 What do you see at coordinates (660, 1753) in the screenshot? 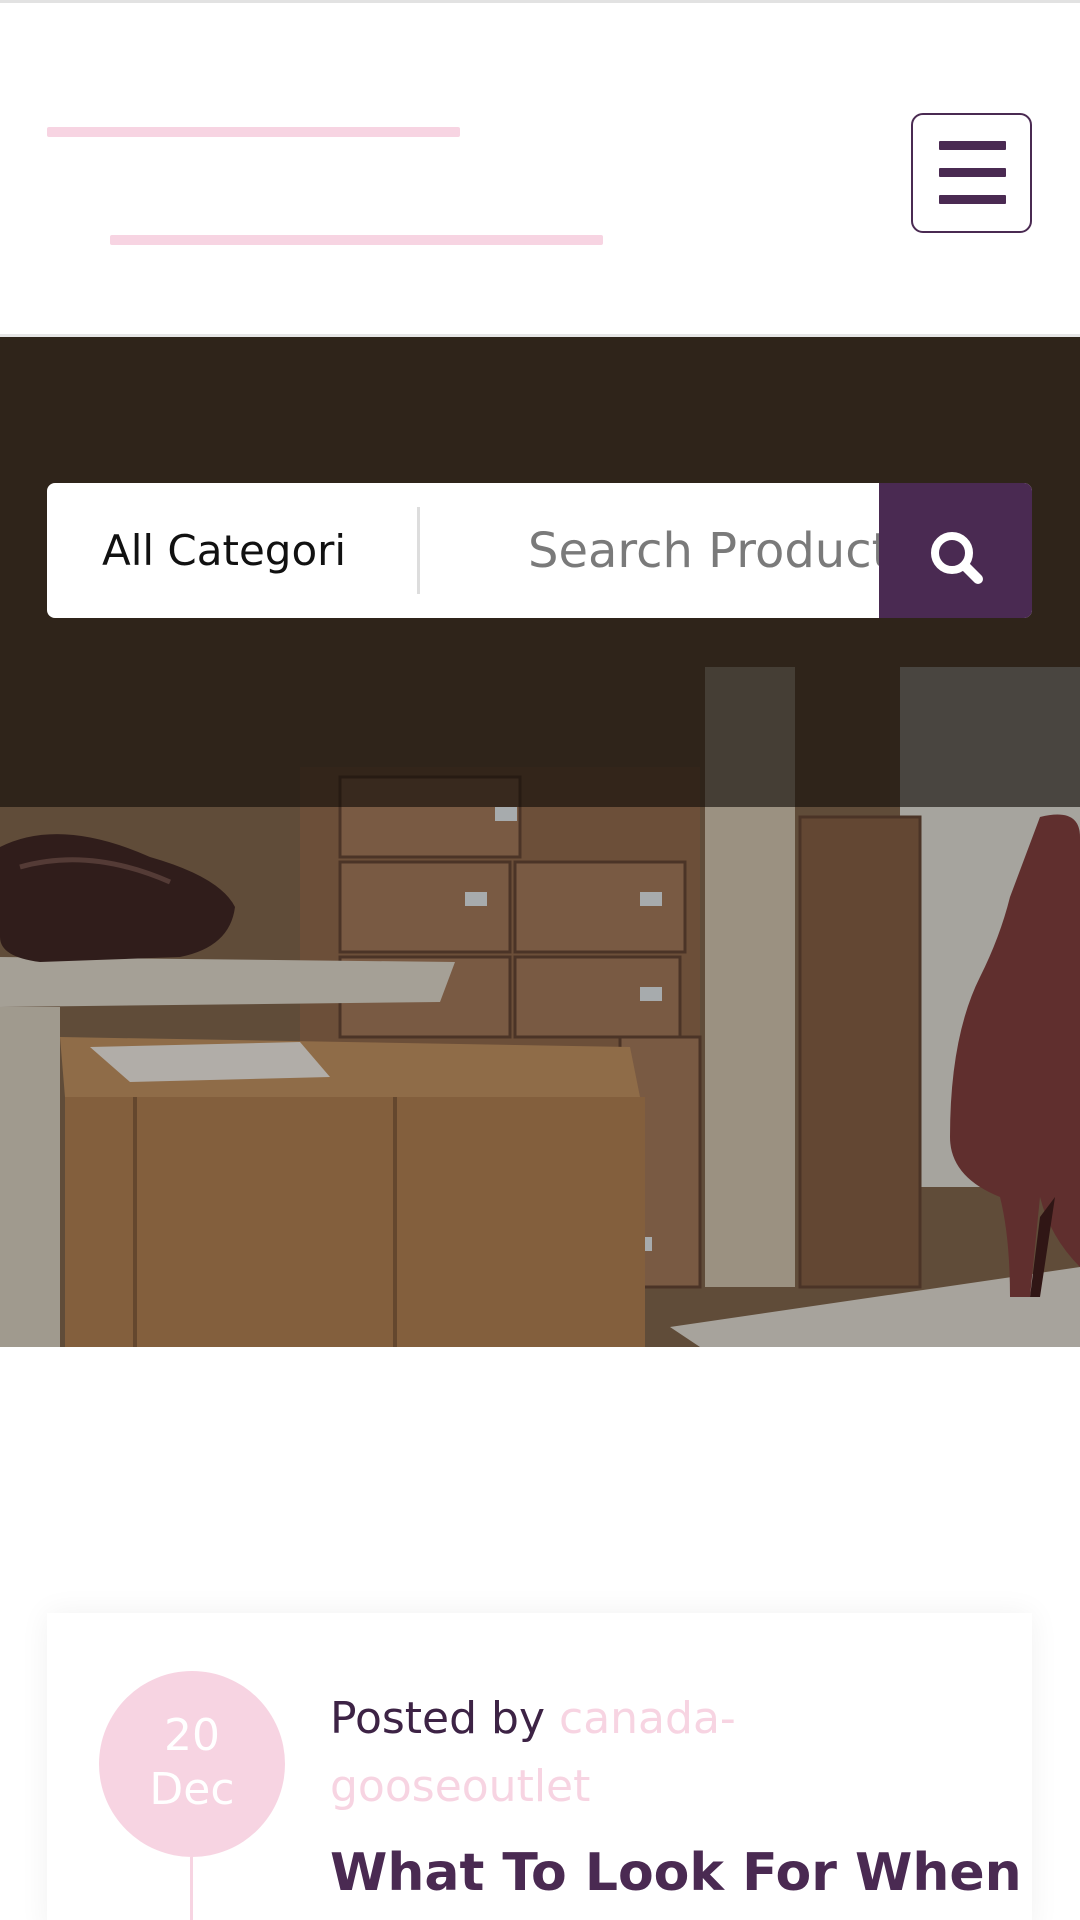
I see `post-meta: Posted by canada-gooseoutlet` at bounding box center [660, 1753].